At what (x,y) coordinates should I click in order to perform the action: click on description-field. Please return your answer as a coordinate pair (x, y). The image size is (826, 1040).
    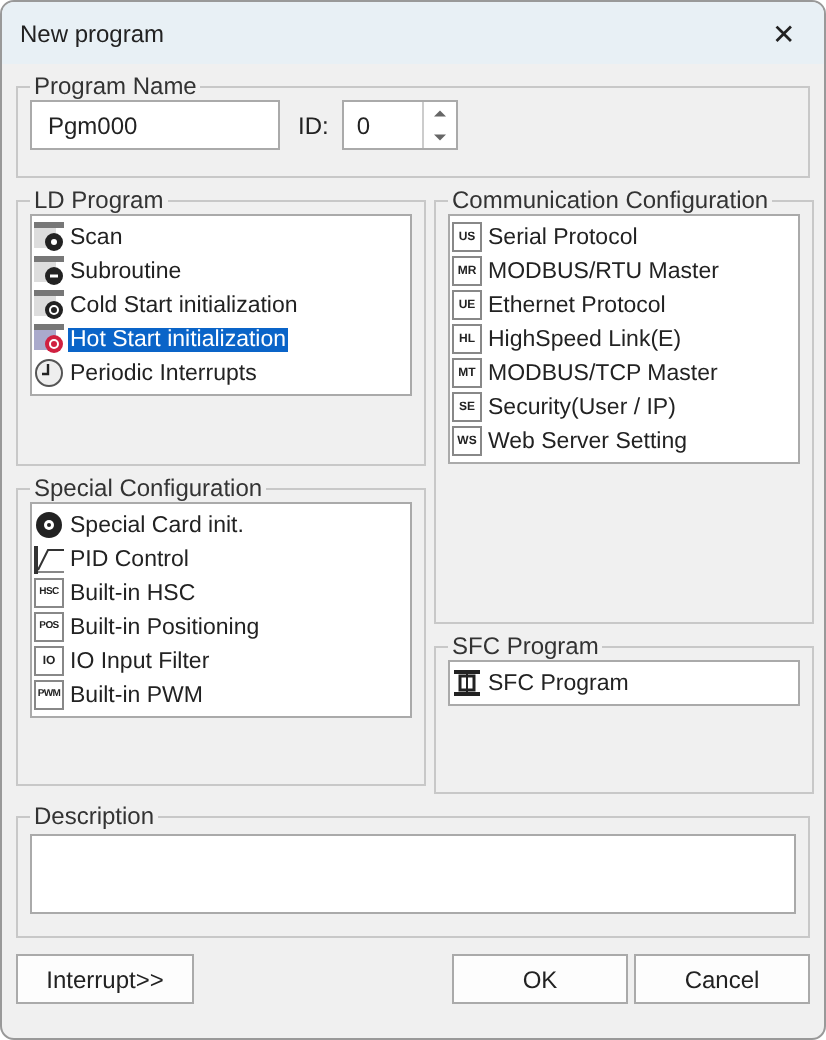
    Looking at the image, I should click on (413, 874).